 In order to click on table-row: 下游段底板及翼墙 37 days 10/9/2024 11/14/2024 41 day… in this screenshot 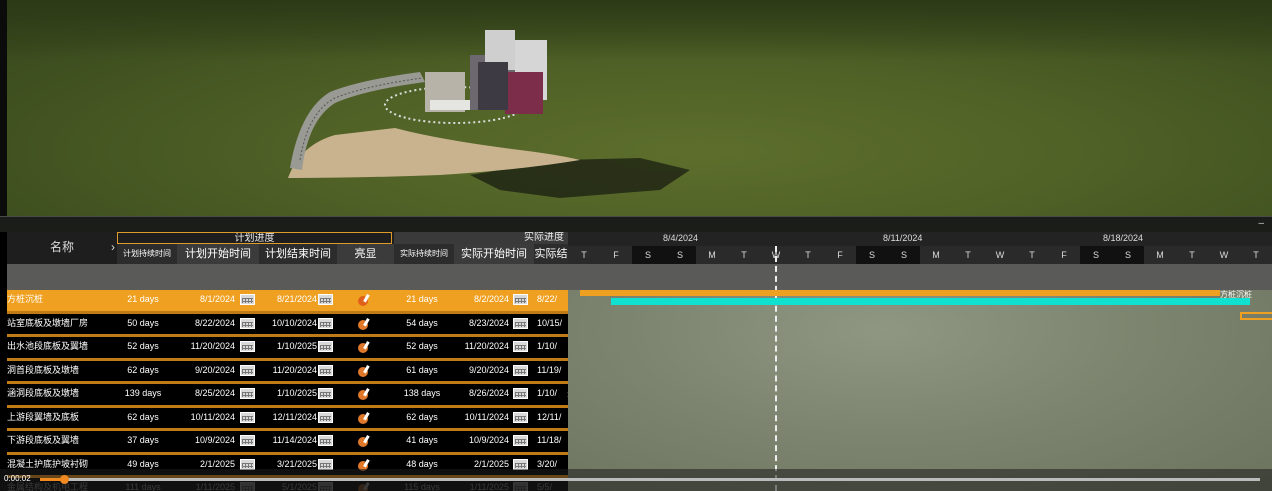, I will do `click(287, 443)`.